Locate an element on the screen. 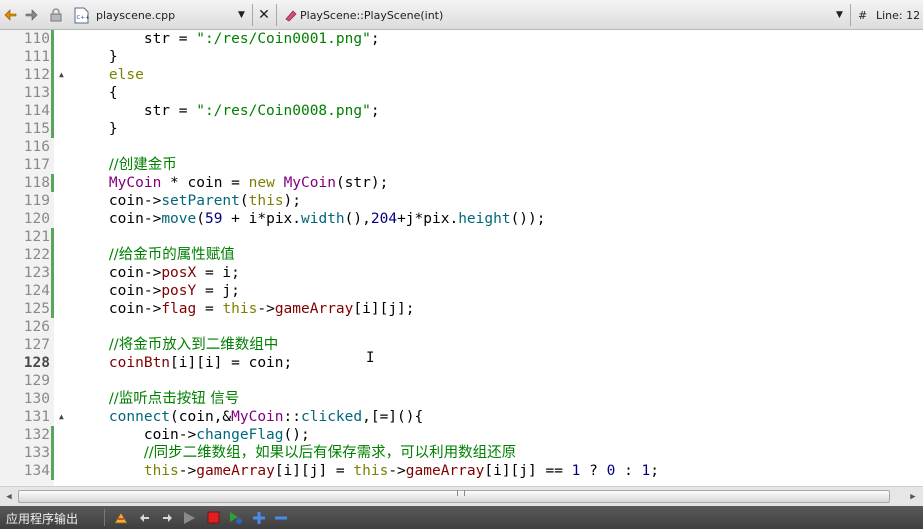 Image resolution: width=923 pixels, height=529 pixels. code-line: 123 coin->posX = i; is located at coordinates (461, 273).